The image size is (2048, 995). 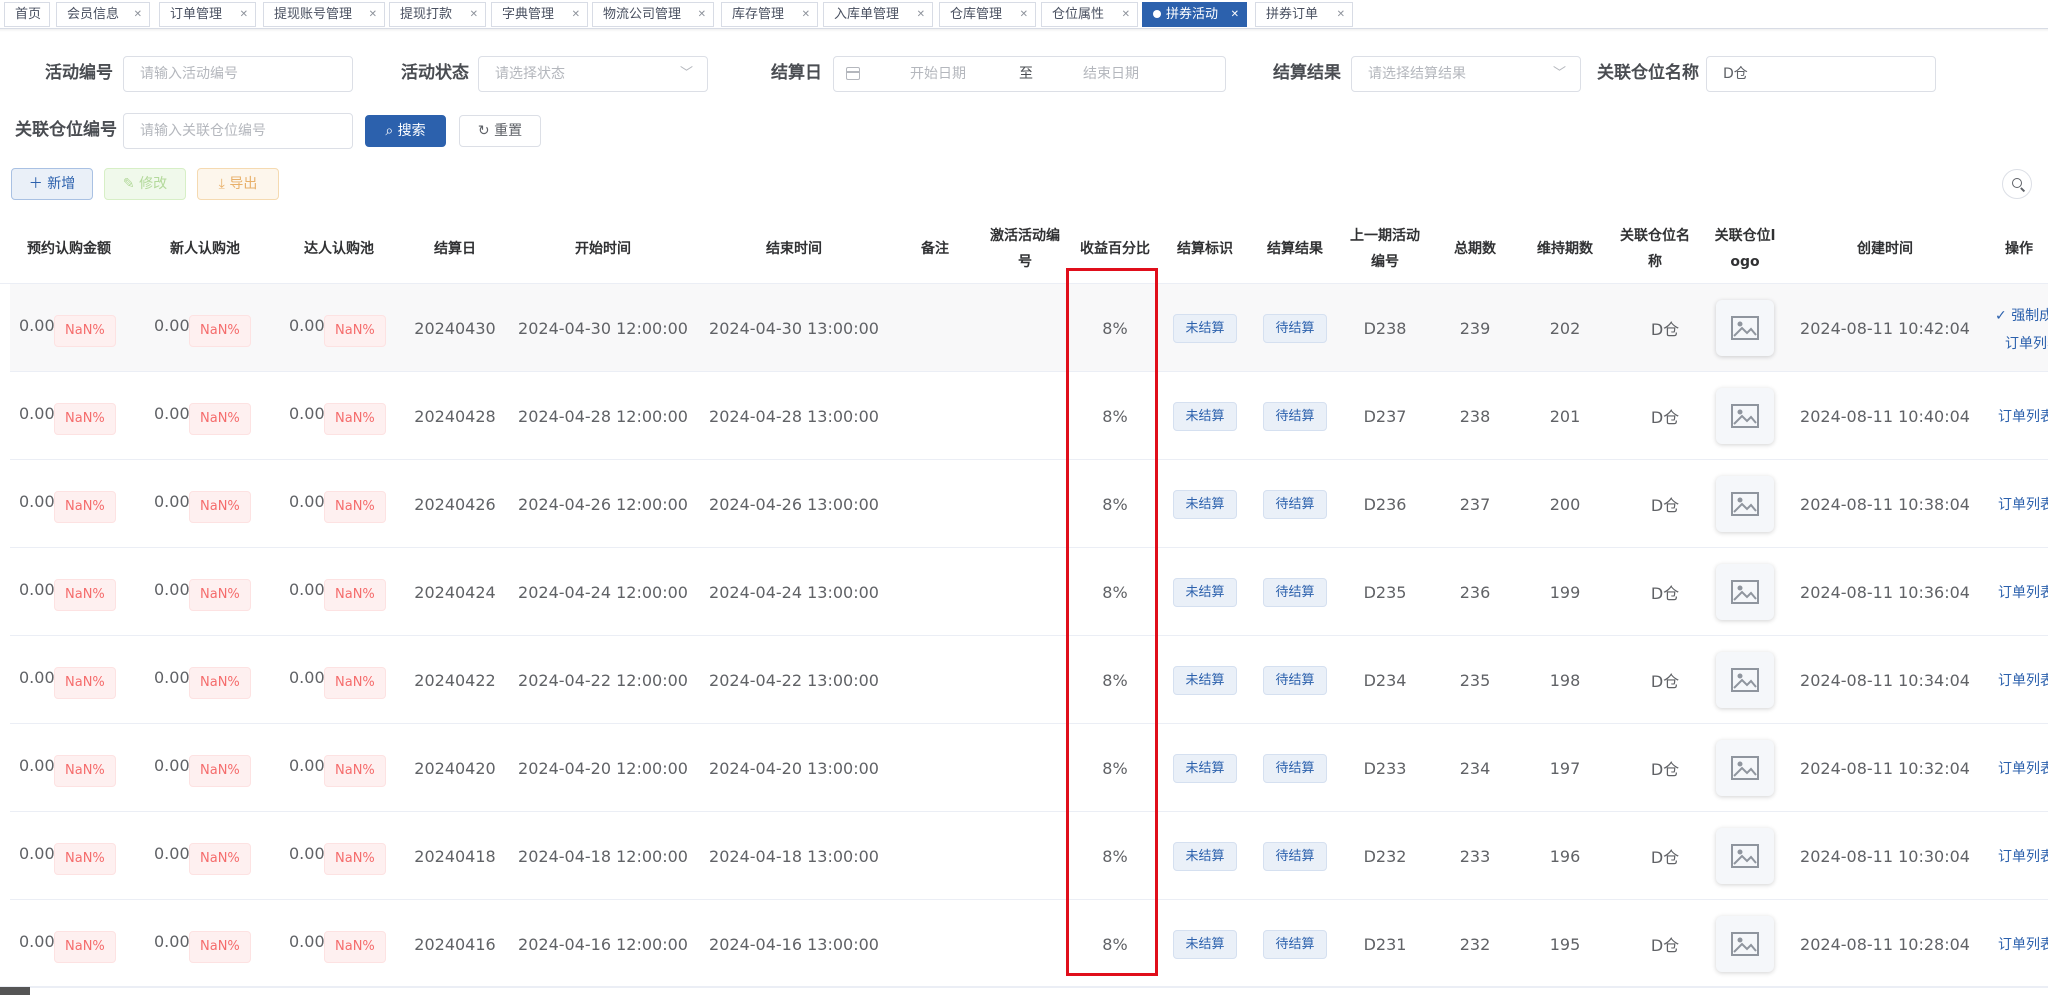 I want to click on tab-home: 首页, so click(x=27, y=14).